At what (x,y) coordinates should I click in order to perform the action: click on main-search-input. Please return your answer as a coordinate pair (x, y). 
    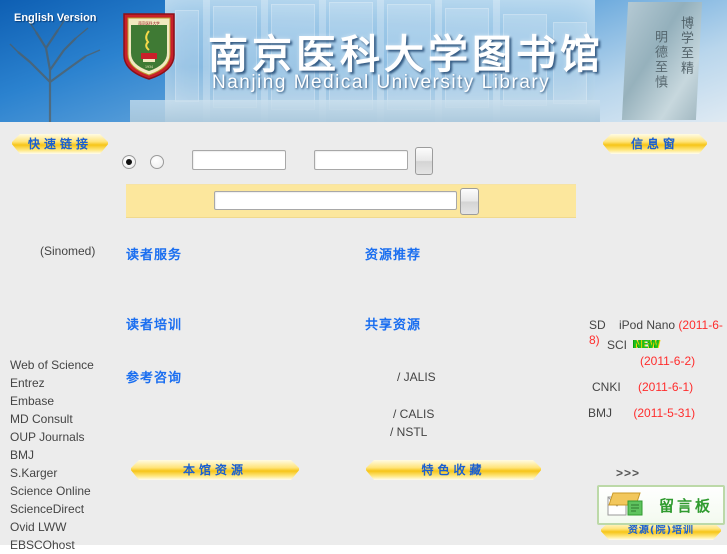
    Looking at the image, I should click on (335, 200).